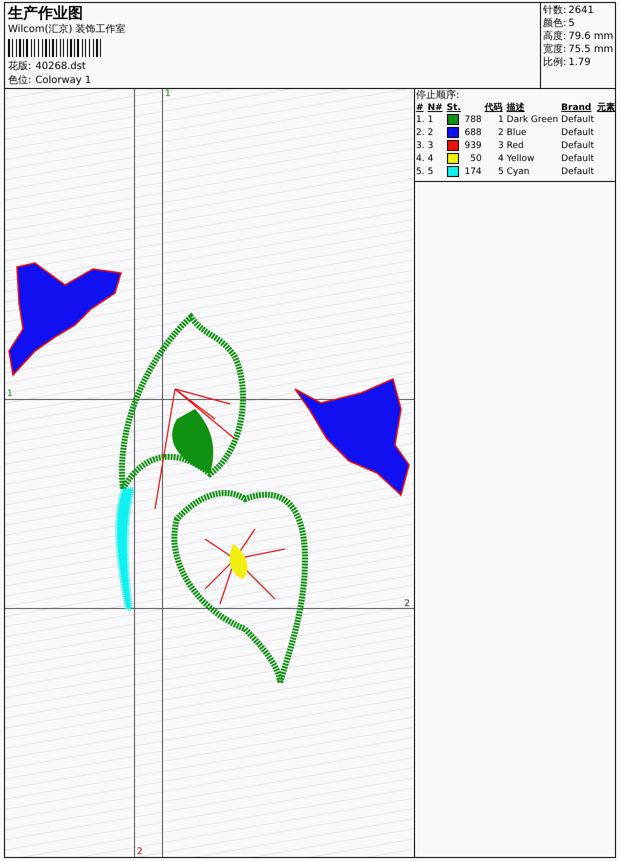  I want to click on column-header: N#, so click(437, 108).